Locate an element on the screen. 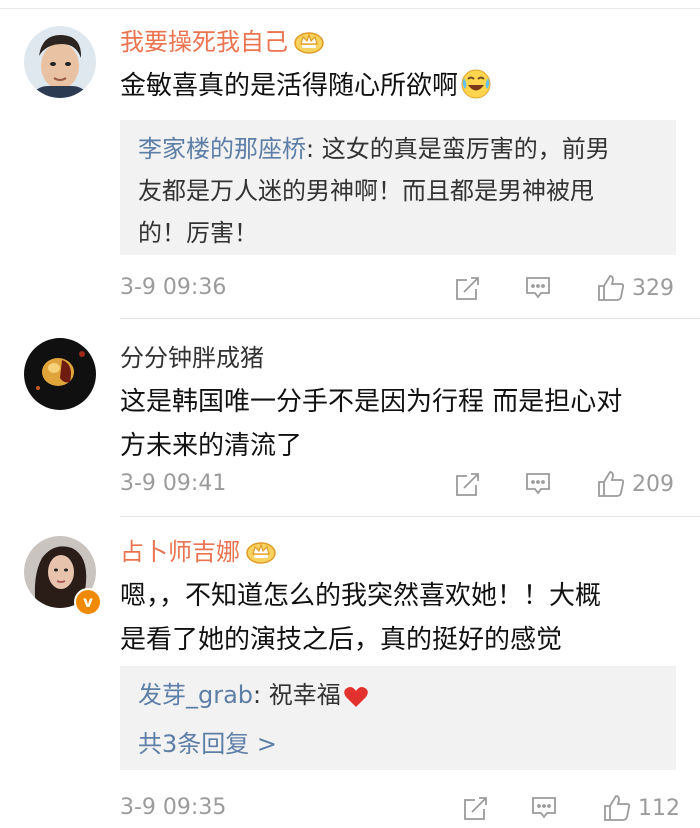 The width and height of the screenshot is (700, 828). like-count: 209 is located at coordinates (653, 484).